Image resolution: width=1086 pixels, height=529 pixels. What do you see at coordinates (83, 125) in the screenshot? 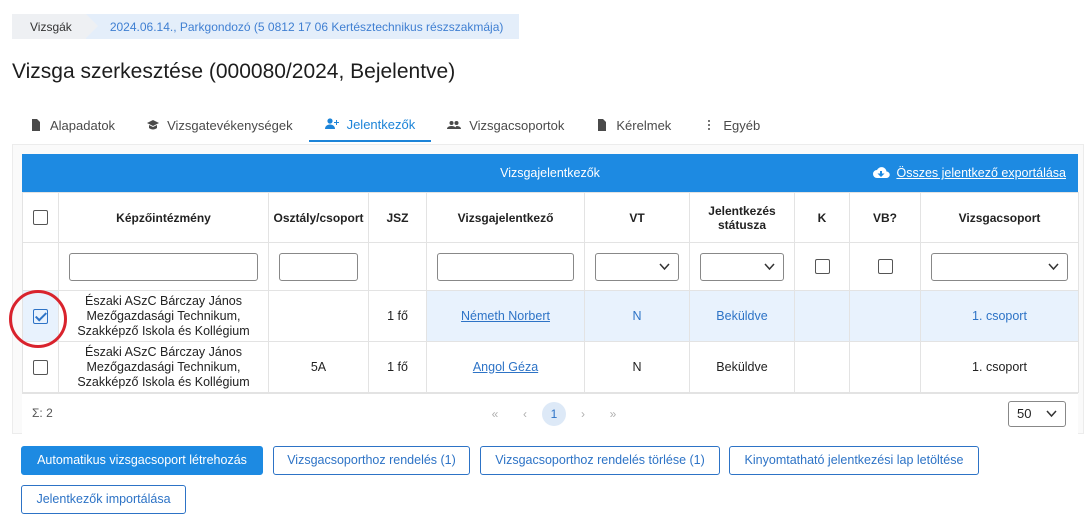
I see `tab-label: Alapadatok` at bounding box center [83, 125].